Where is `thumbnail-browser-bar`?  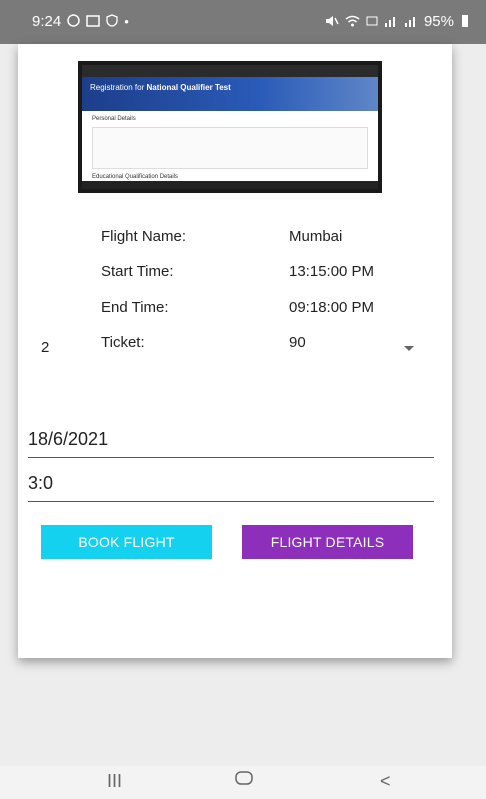 thumbnail-browser-bar is located at coordinates (230, 71).